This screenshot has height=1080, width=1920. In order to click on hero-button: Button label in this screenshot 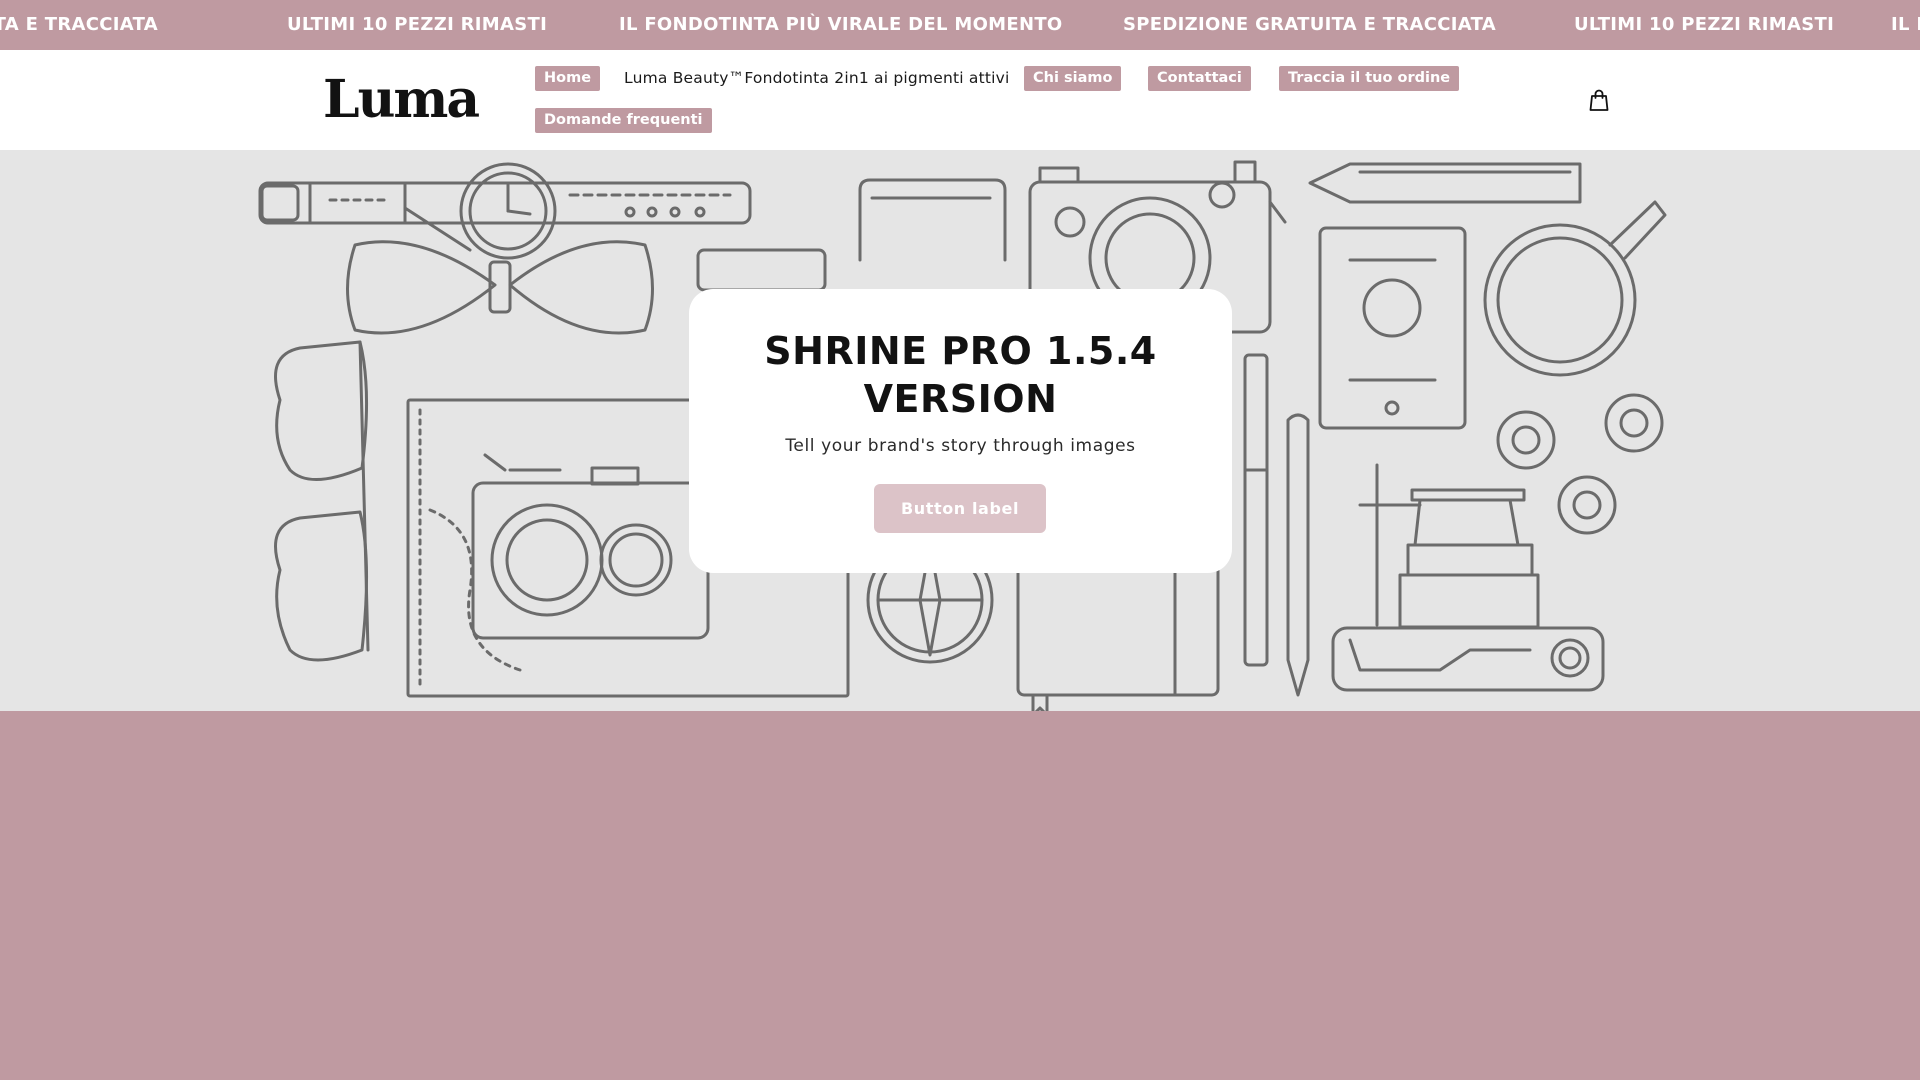, I will do `click(960, 508)`.